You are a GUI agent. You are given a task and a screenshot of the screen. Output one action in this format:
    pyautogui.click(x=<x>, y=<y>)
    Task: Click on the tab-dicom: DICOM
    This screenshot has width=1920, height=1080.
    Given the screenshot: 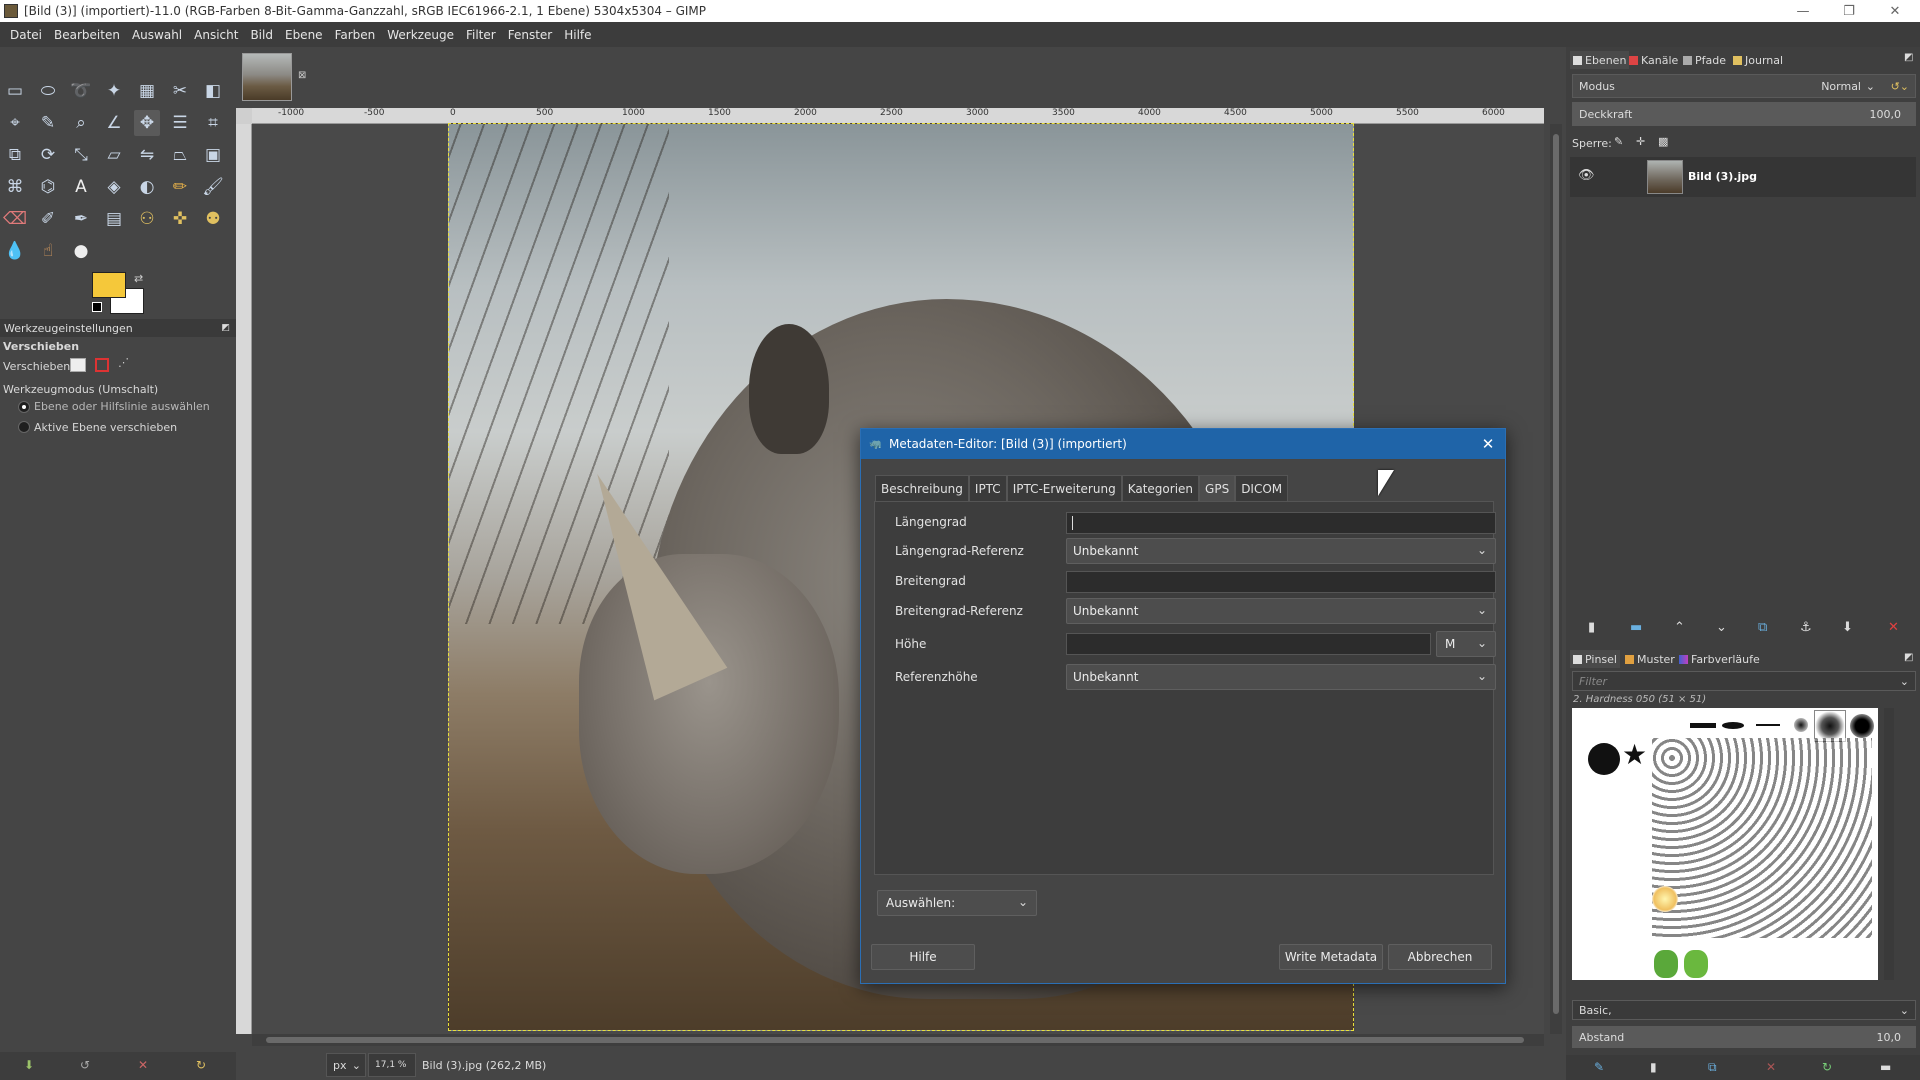 What is the action you would take?
    pyautogui.click(x=1262, y=488)
    